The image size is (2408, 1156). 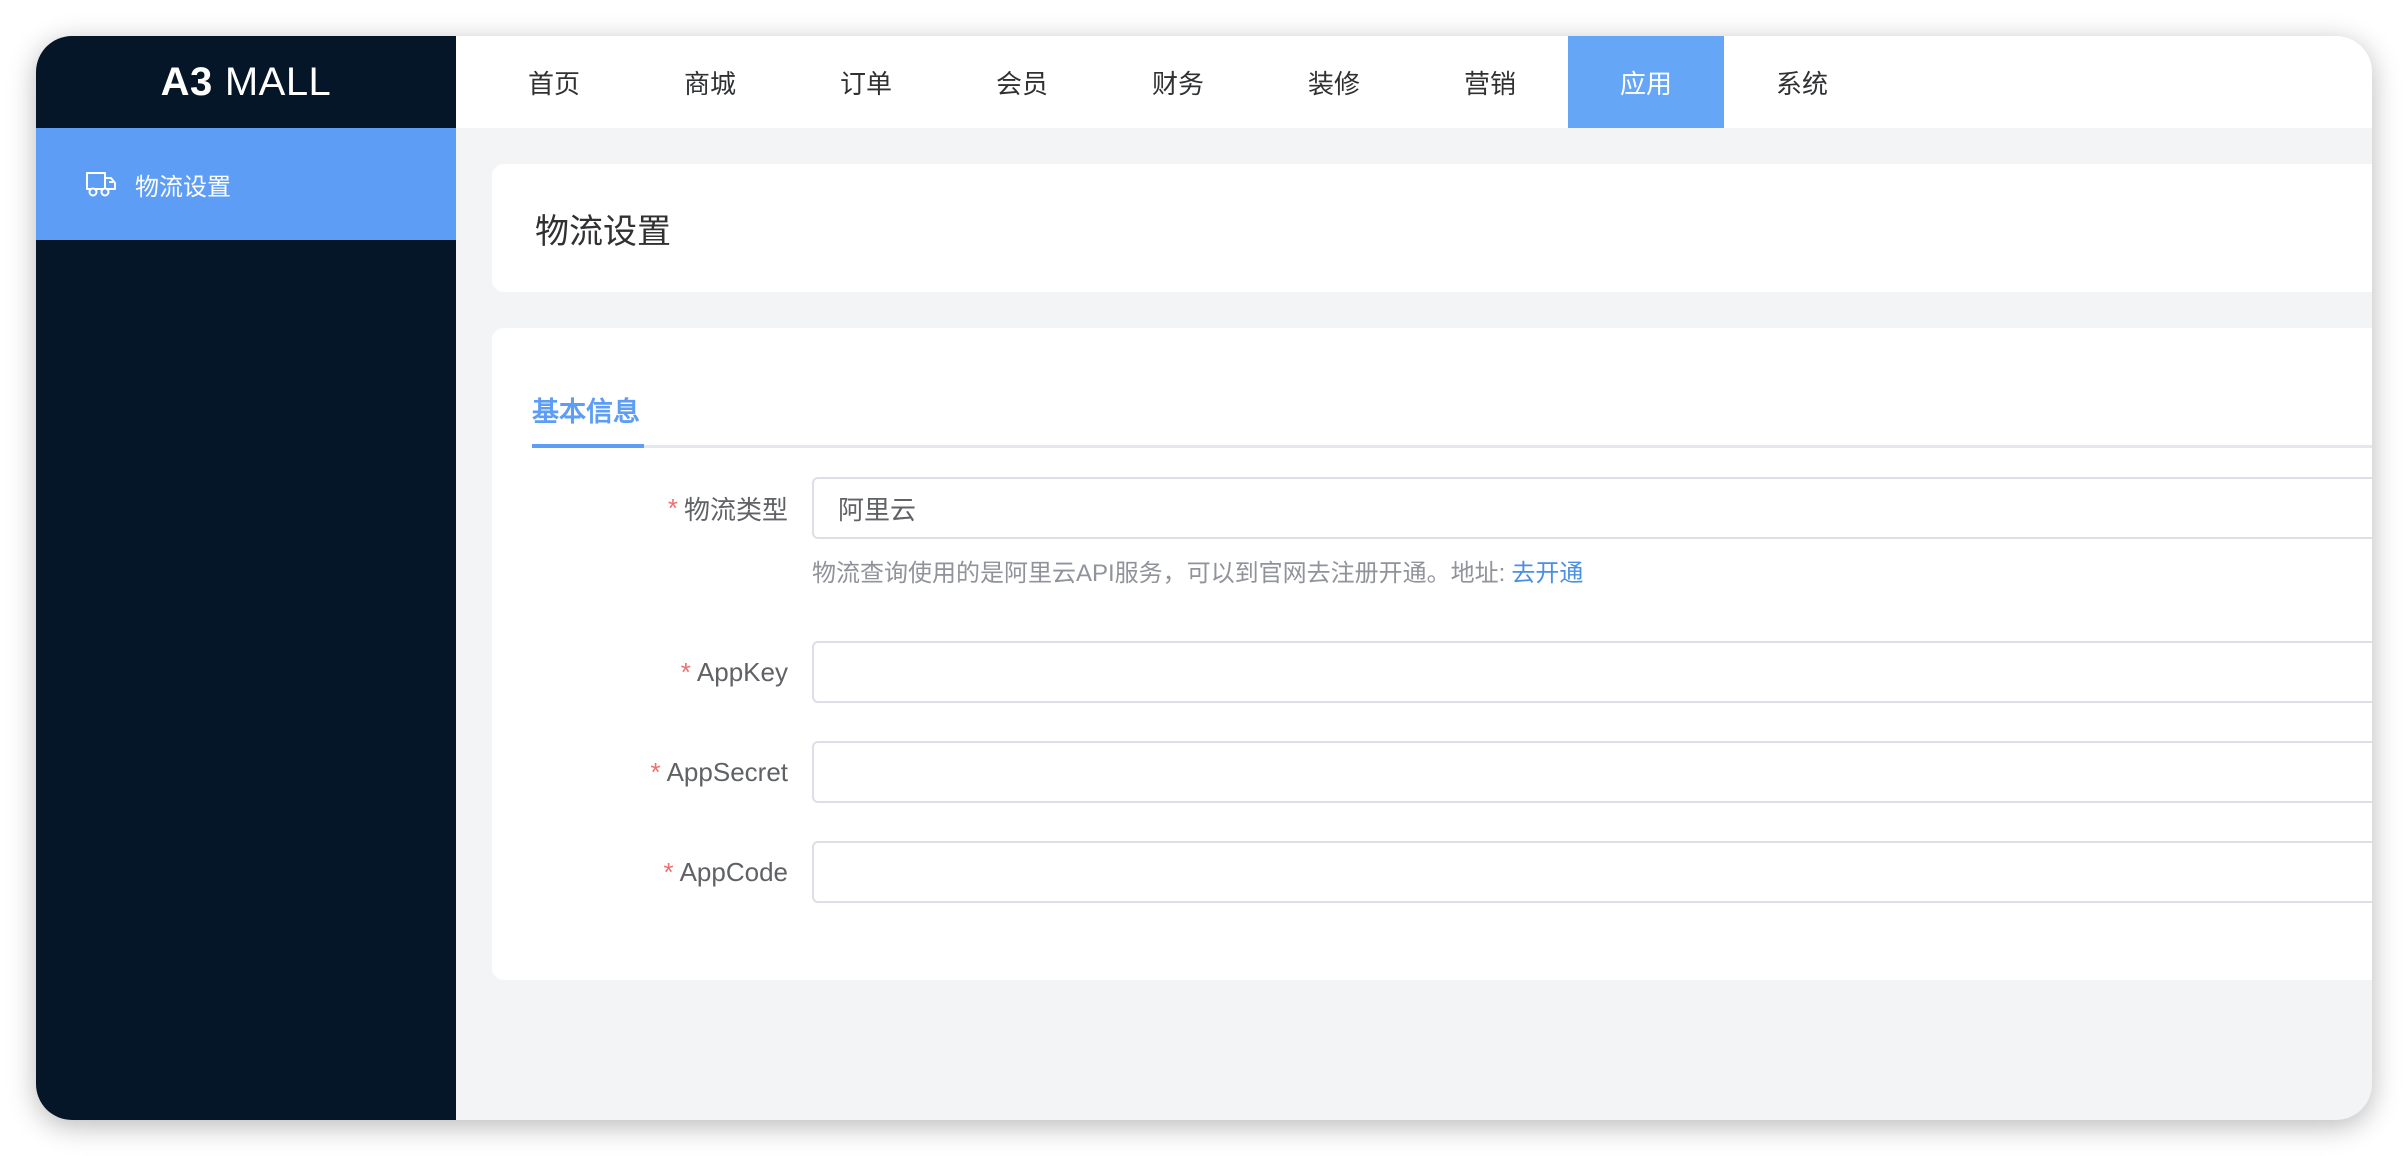 I want to click on tab-finance: 财务, so click(x=1178, y=82).